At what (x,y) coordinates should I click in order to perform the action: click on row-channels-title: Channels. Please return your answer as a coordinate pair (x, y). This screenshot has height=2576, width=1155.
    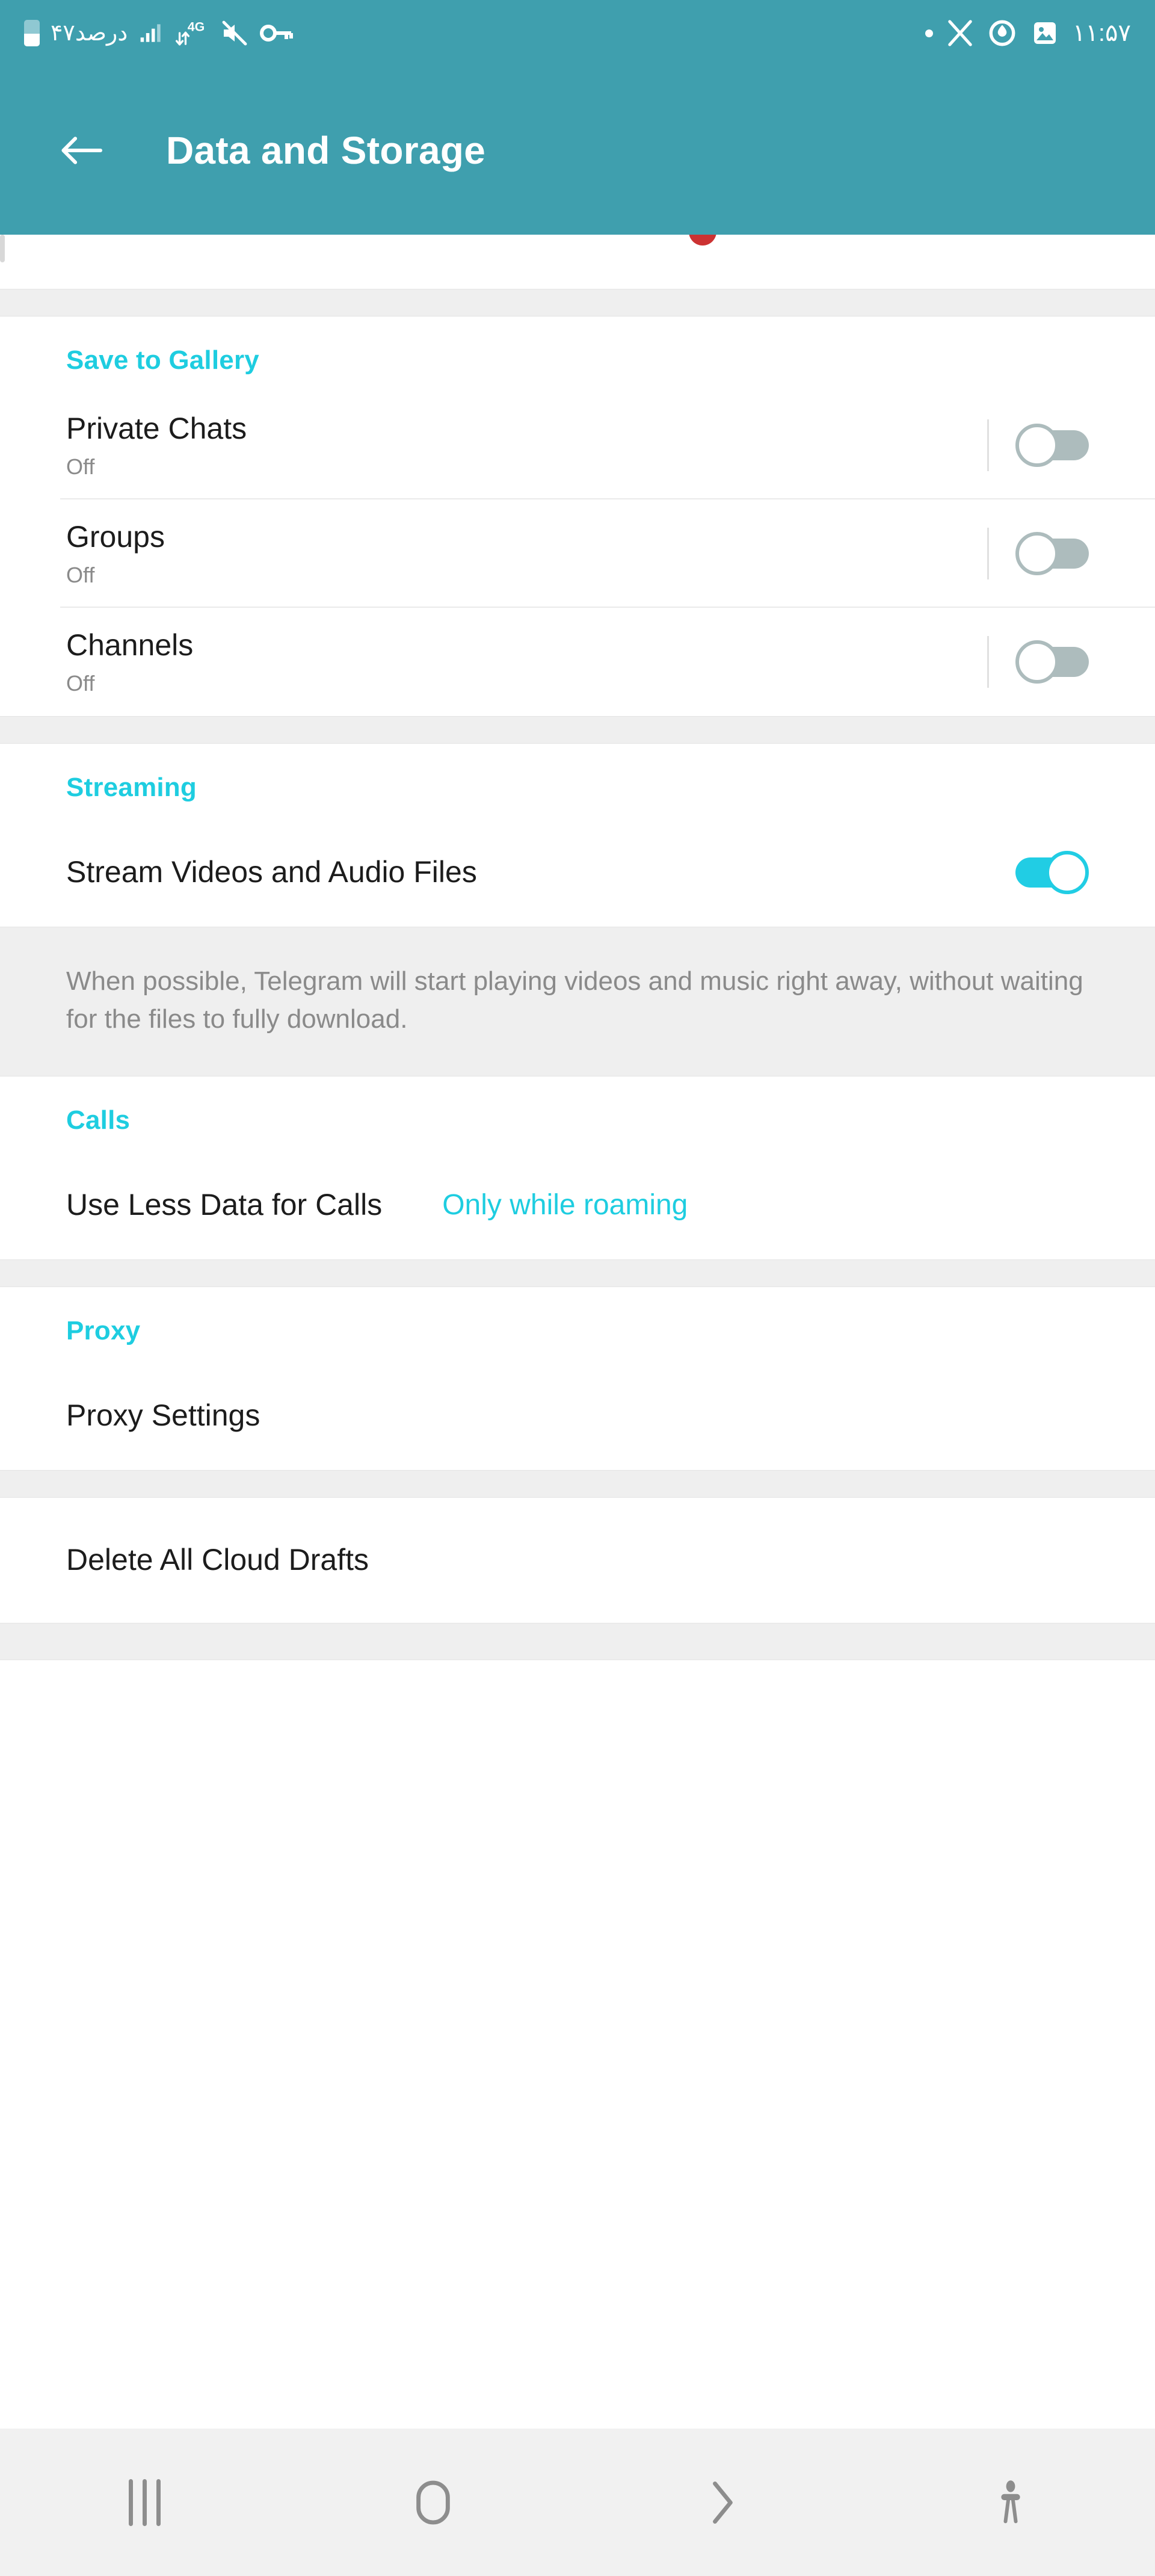
    Looking at the image, I should click on (130, 645).